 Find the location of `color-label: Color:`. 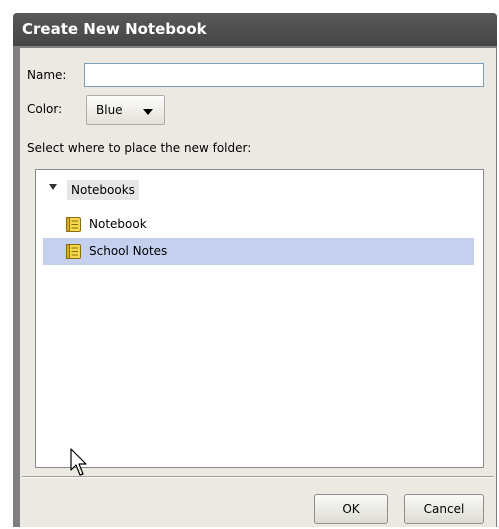

color-label: Color: is located at coordinates (45, 109).